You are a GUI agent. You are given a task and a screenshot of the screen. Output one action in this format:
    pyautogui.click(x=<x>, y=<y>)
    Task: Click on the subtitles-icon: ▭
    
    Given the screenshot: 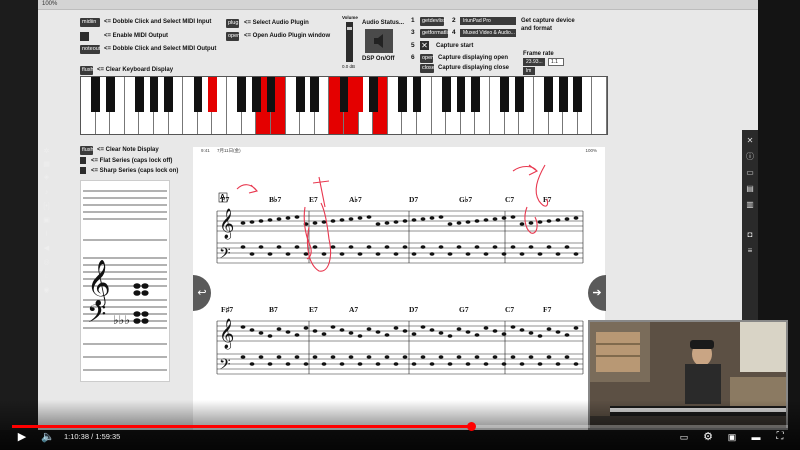 What is the action you would take?
    pyautogui.click(x=684, y=437)
    